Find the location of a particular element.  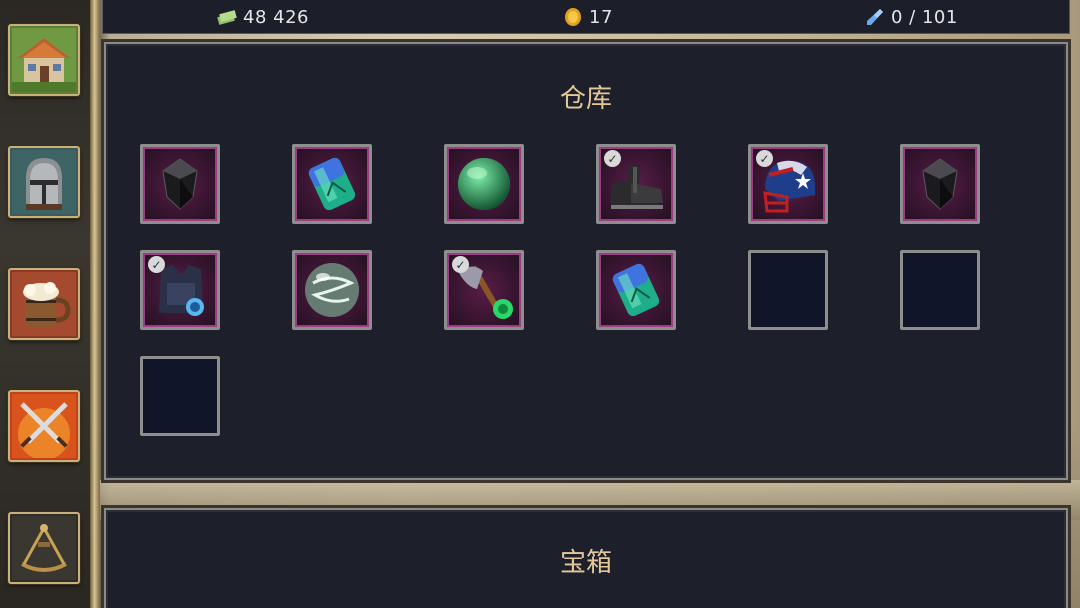

crossed-swords-icon is located at coordinates (44, 426).